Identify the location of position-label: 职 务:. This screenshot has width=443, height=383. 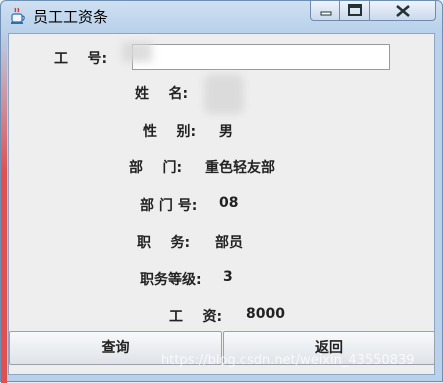
(164, 243).